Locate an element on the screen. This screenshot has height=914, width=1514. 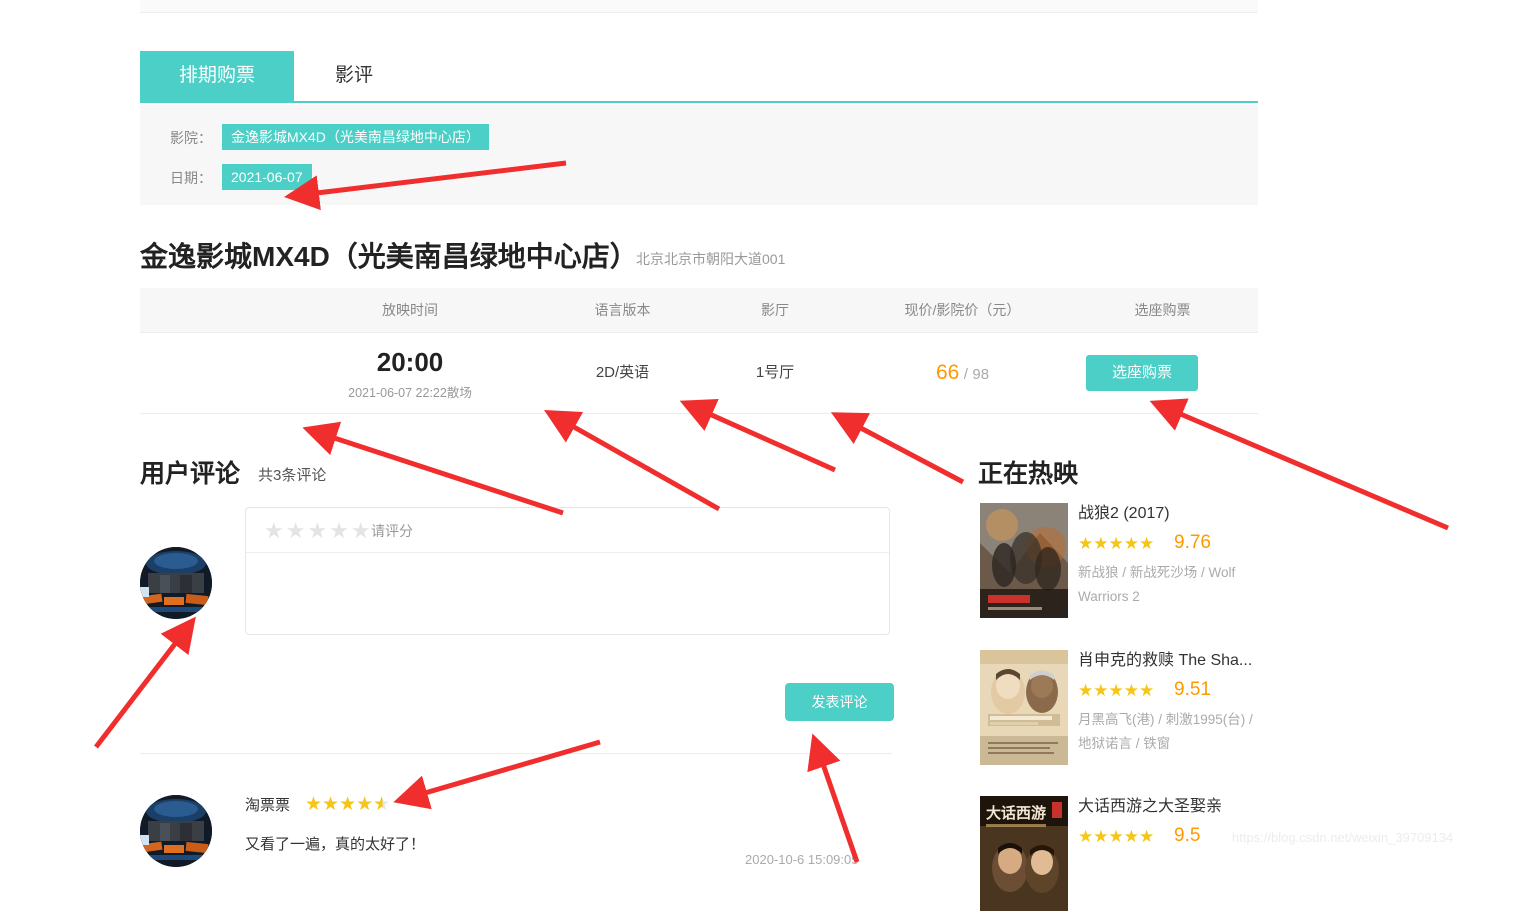
language-value: 2D/英语 is located at coordinates (622, 372).